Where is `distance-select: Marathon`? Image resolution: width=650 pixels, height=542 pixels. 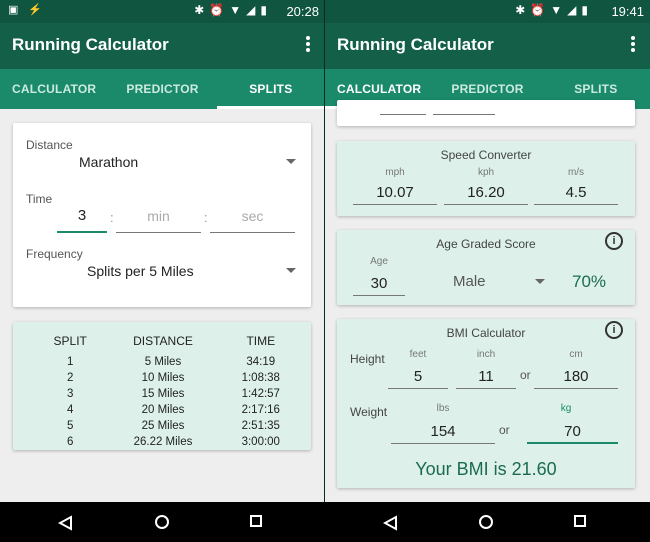 distance-select: Marathon is located at coordinates (185, 162).